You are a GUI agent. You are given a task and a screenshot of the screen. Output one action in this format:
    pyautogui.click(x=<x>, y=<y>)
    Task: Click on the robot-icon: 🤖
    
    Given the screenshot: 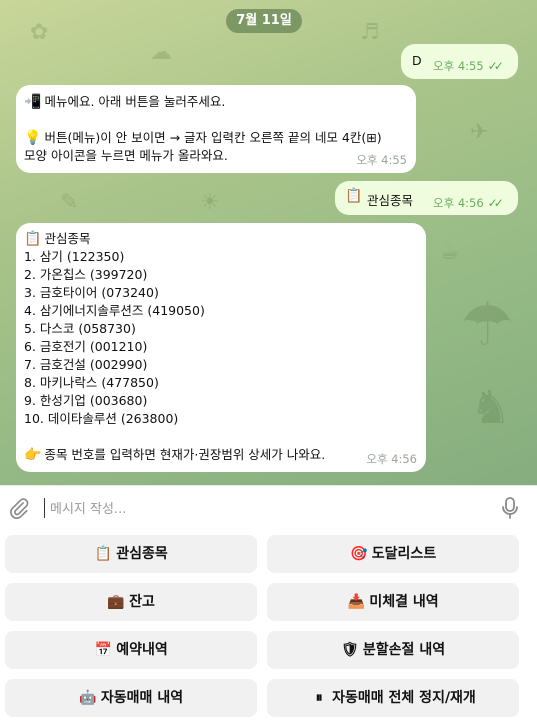 What is the action you would take?
    pyautogui.click(x=88, y=698)
    